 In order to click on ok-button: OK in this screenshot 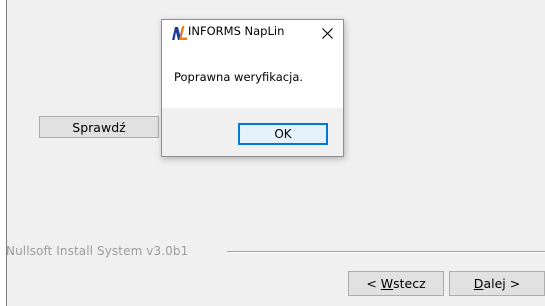, I will do `click(283, 134)`.